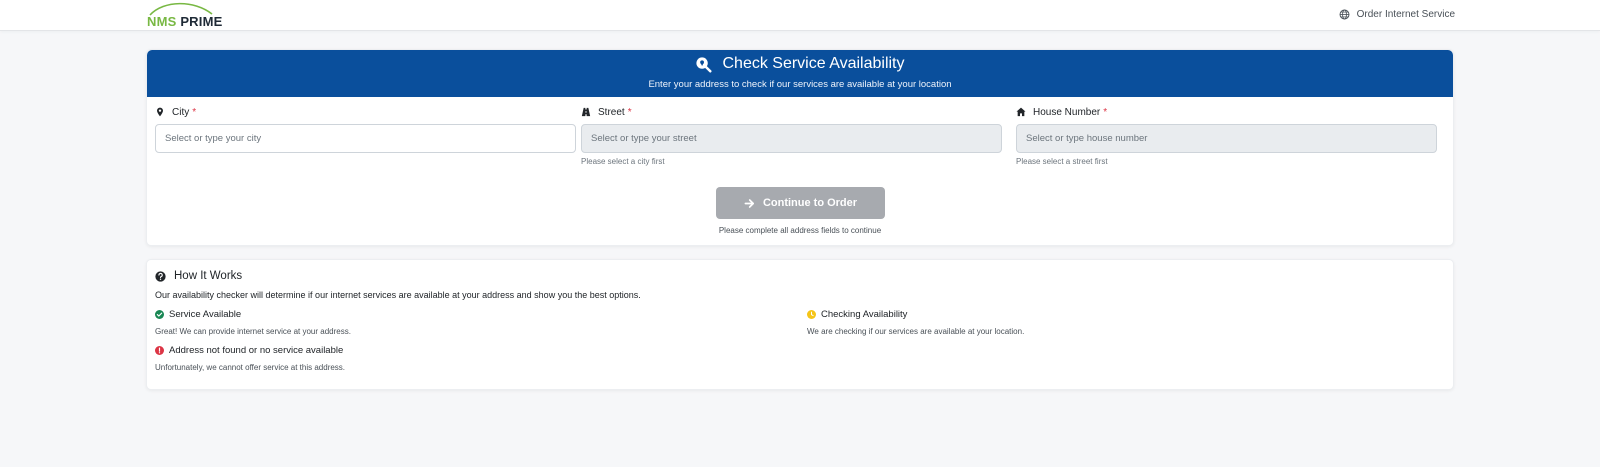 This screenshot has width=1600, height=467. What do you see at coordinates (1021, 112) in the screenshot?
I see `home-icon` at bounding box center [1021, 112].